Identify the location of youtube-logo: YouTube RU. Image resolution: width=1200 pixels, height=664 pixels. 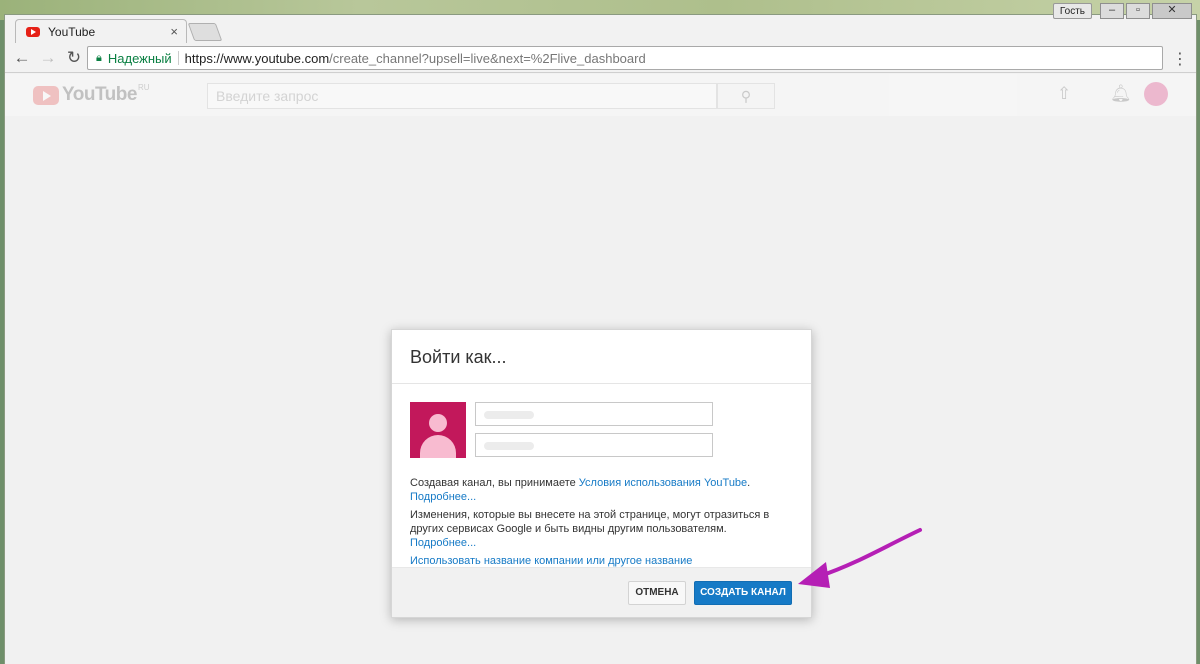
(91, 94).